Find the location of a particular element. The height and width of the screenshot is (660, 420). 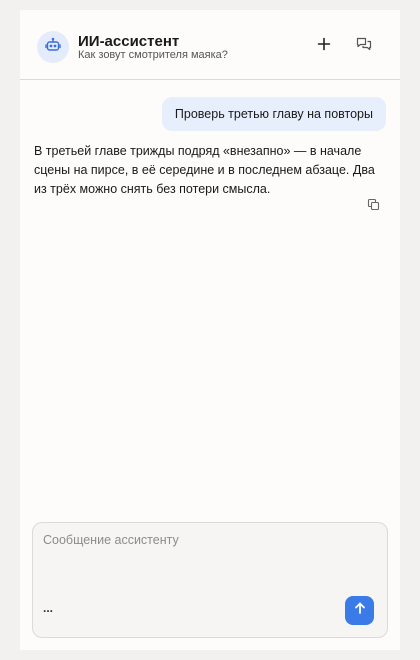

chat-subtitle: Как зовут смотрителя маяка? is located at coordinates (153, 55).